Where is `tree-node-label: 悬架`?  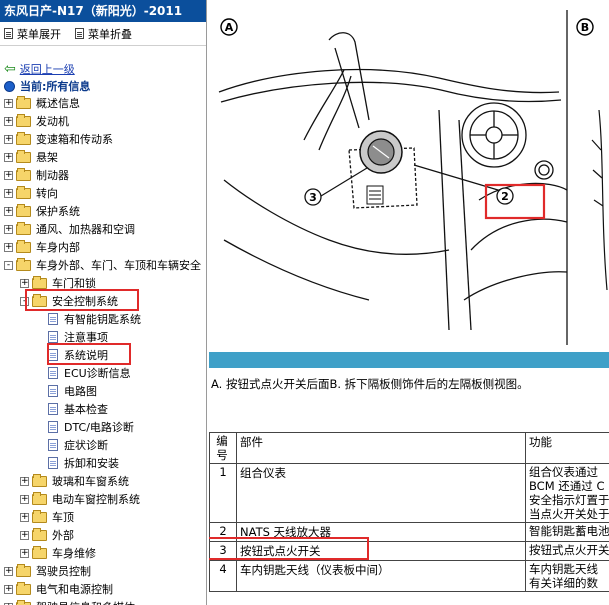 tree-node-label: 悬架 is located at coordinates (47, 157).